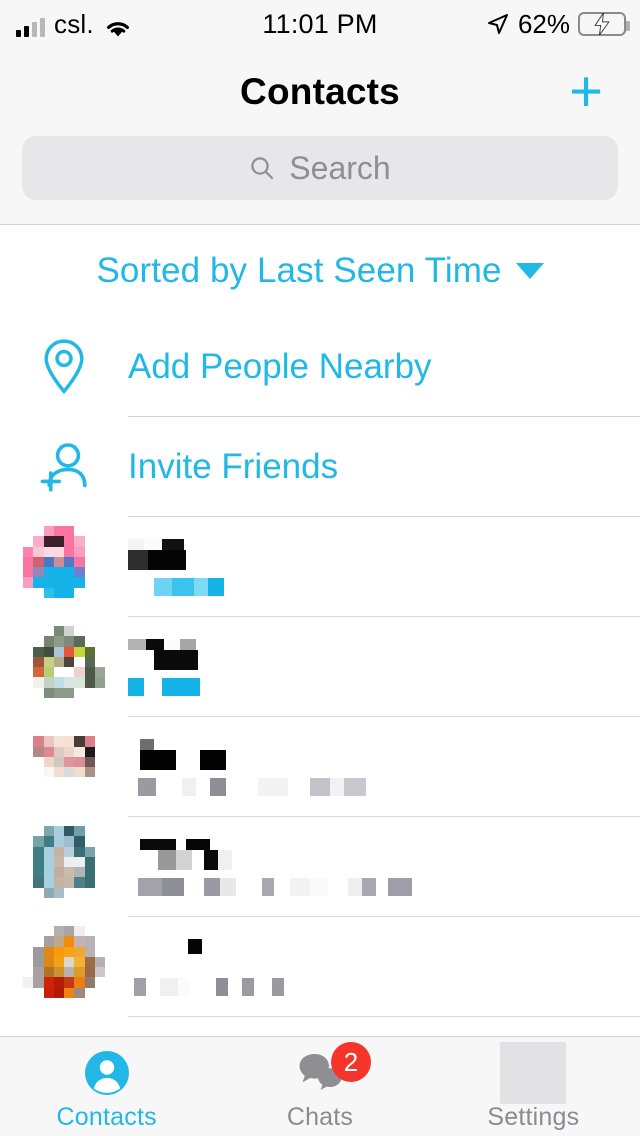 This screenshot has height=1136, width=640. Describe the element at coordinates (320, 1117) in the screenshot. I see `tab-chats-label: Chats` at that location.